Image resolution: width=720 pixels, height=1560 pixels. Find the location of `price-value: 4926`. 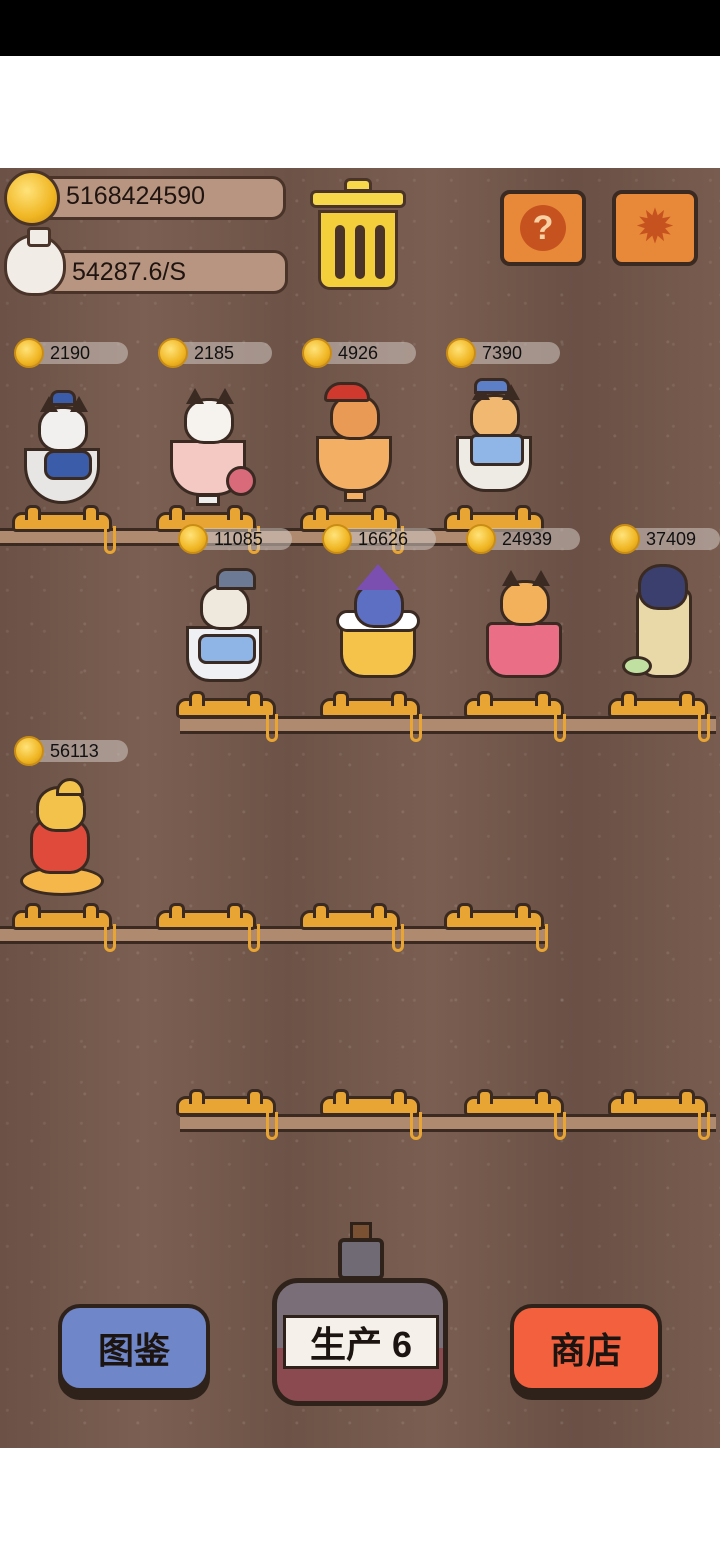

price-value: 4926 is located at coordinates (358, 353).